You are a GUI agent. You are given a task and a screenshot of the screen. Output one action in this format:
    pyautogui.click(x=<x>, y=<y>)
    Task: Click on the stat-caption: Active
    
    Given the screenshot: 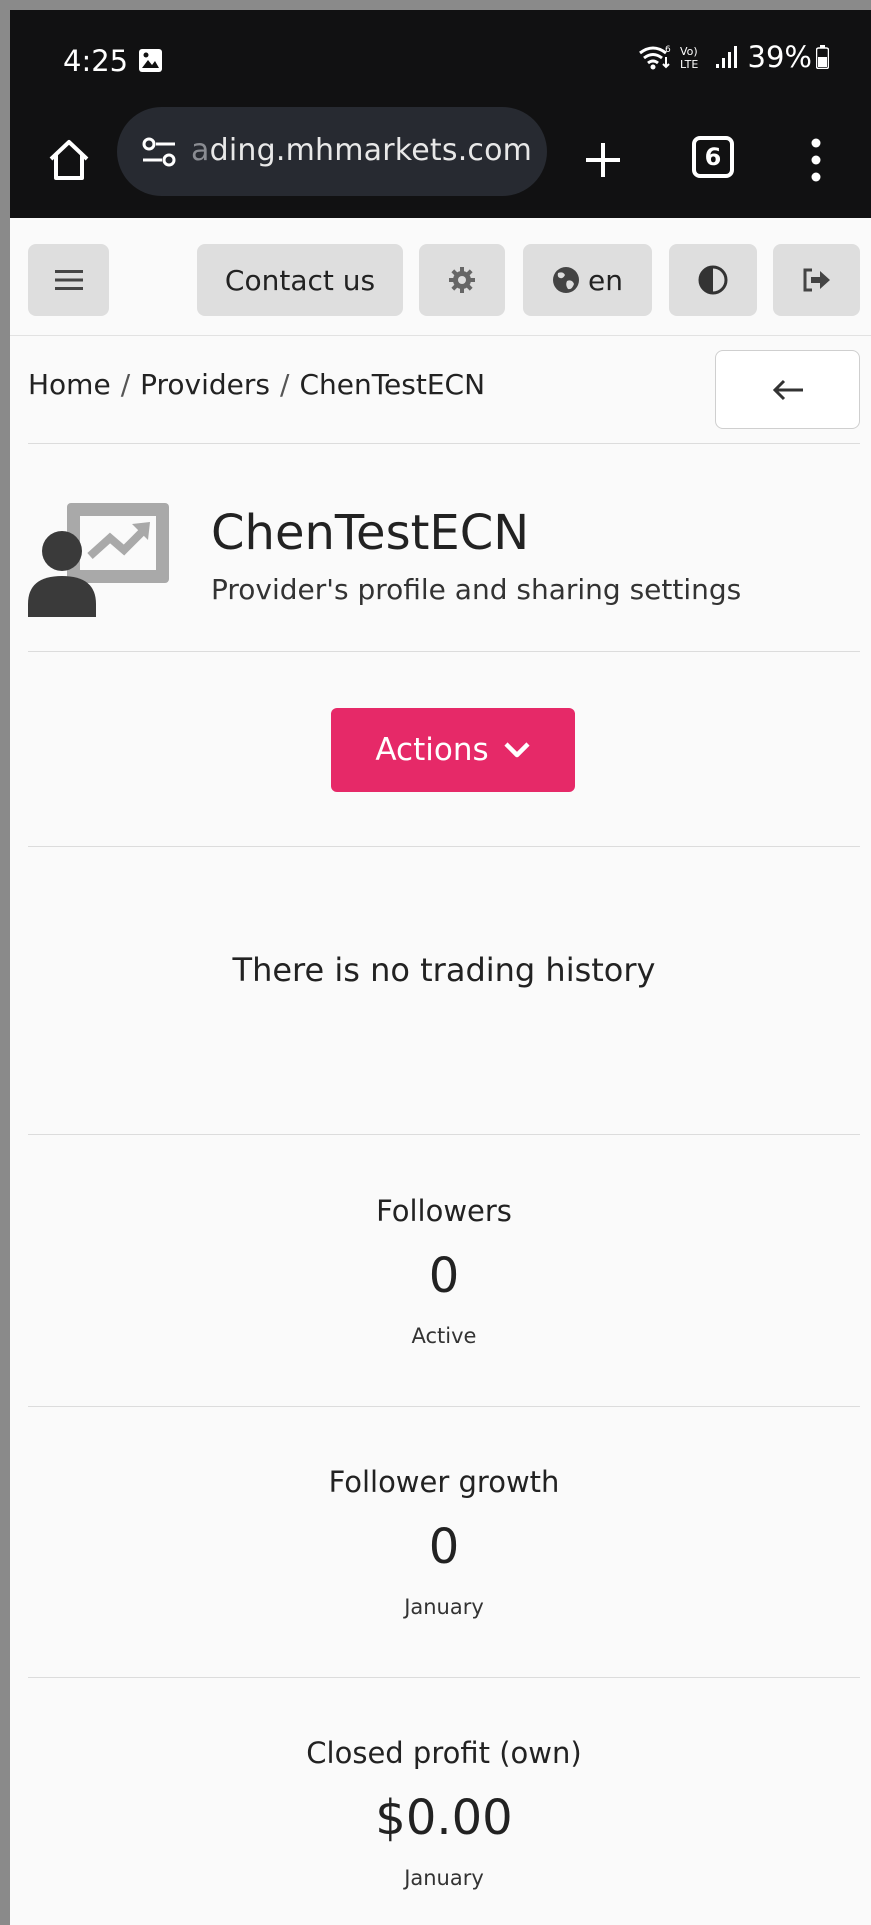 What is the action you would take?
    pyautogui.click(x=444, y=1336)
    